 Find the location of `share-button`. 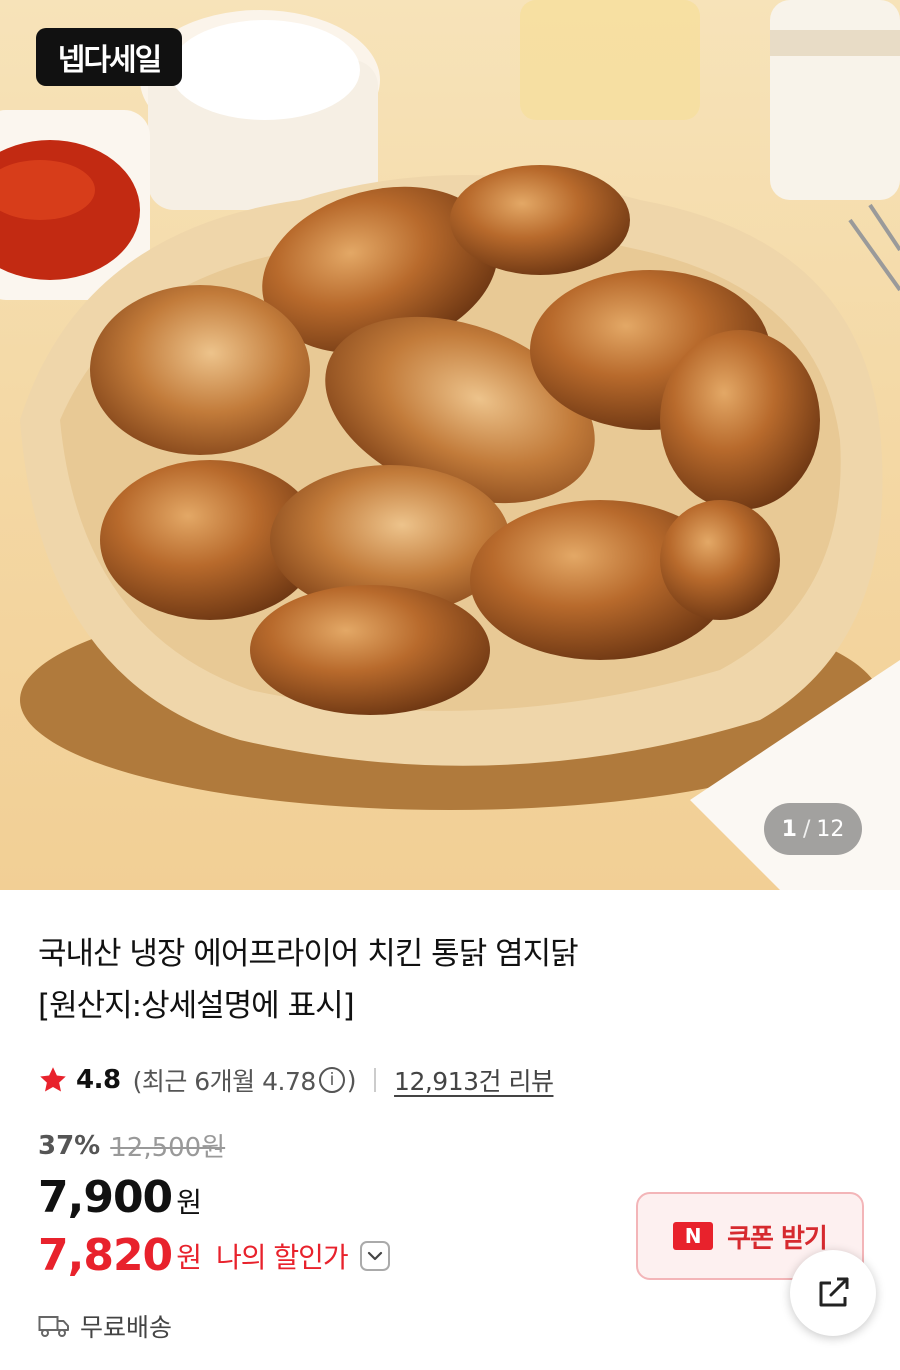

share-button is located at coordinates (833, 1293).